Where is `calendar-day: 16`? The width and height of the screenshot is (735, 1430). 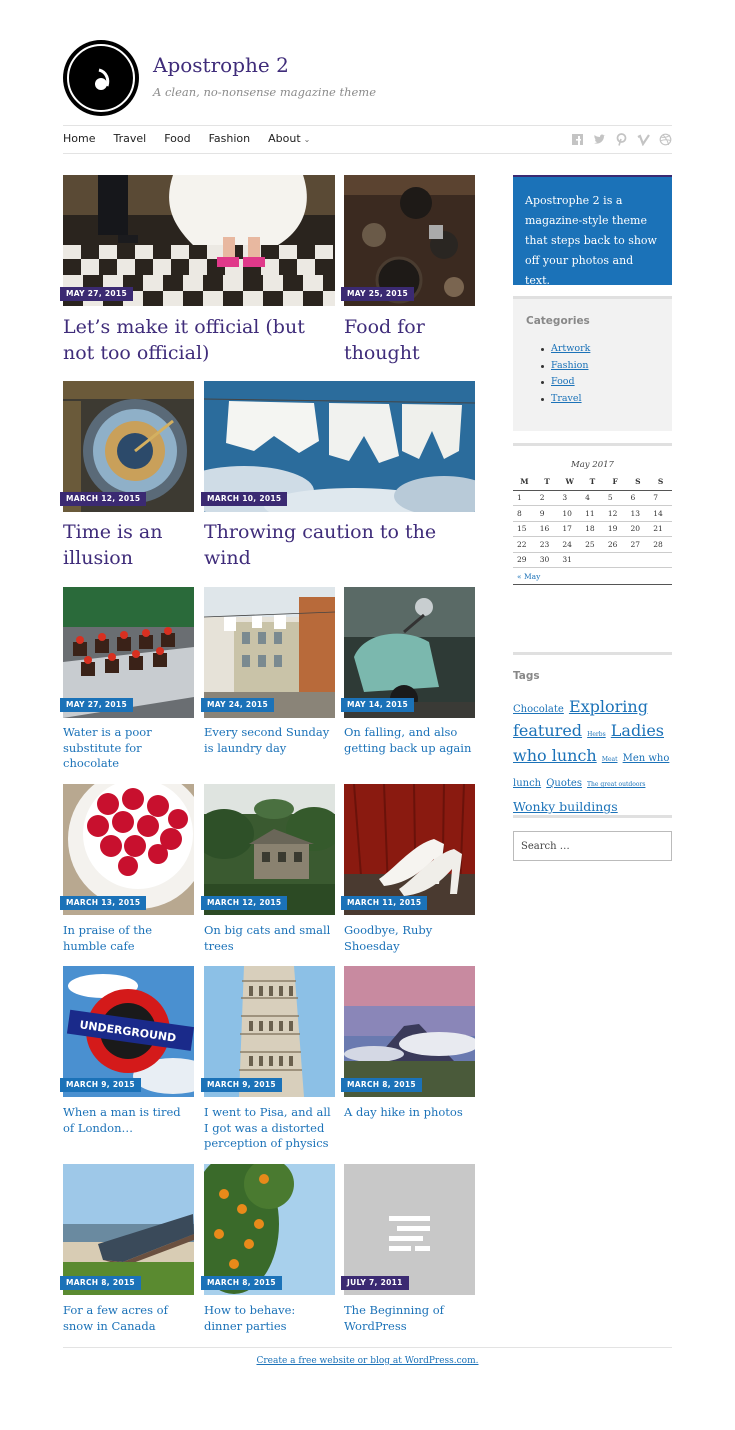
calendar-day: 16 is located at coordinates (547, 529).